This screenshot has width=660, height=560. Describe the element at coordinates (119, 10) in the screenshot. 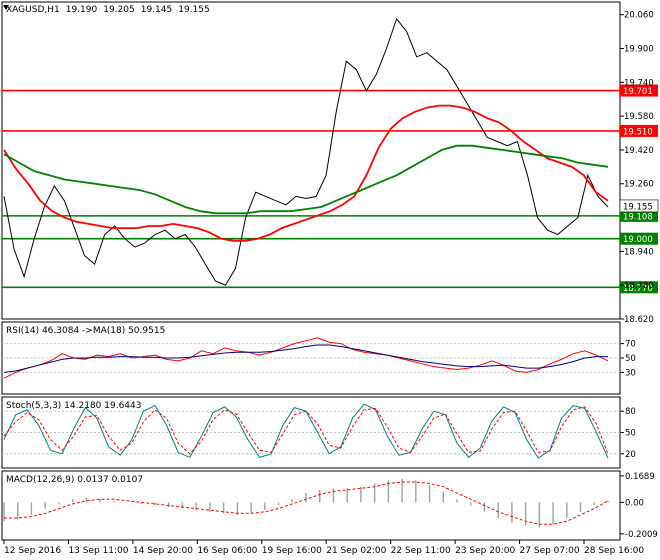

I see `header-high: 19.205` at that location.